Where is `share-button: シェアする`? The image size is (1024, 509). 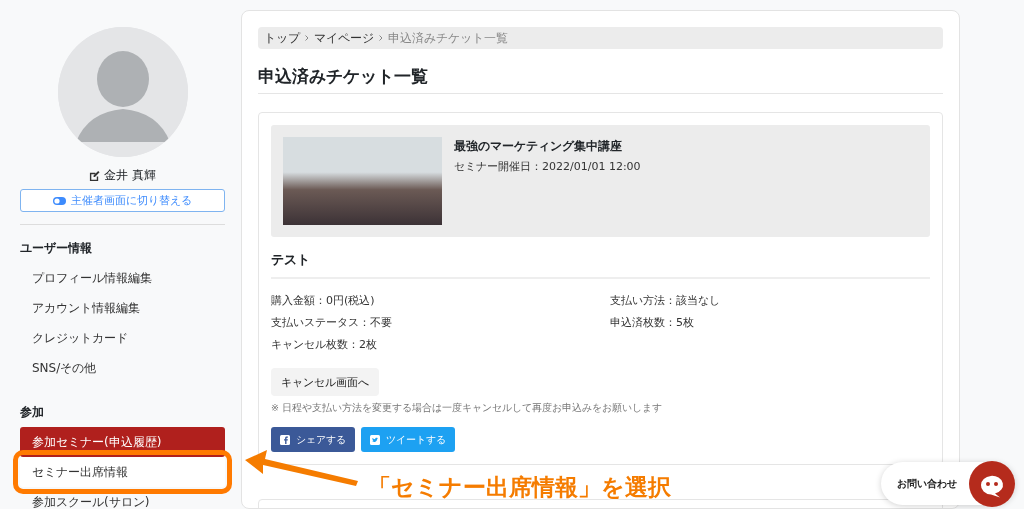 share-button: シェアする is located at coordinates (313, 439).